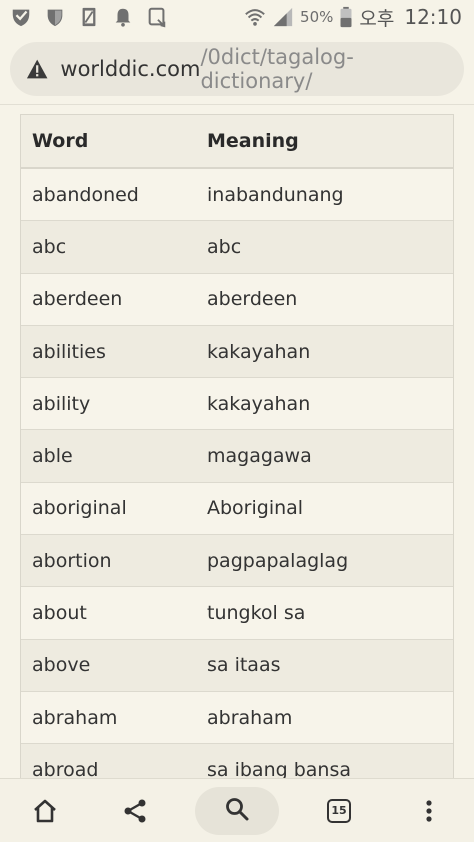 This screenshot has height=842, width=474. What do you see at coordinates (346, 17) in the screenshot?
I see `battery-icon` at bounding box center [346, 17].